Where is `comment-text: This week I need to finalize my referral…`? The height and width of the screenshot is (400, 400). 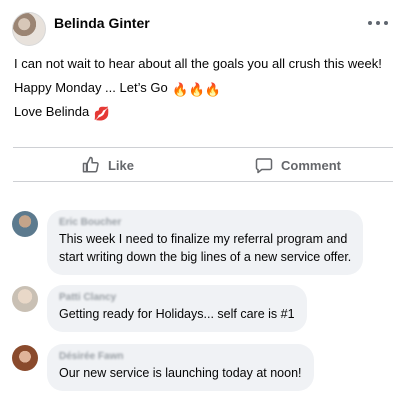
comment-text: This week I need to finalize my referral… is located at coordinates (203, 239).